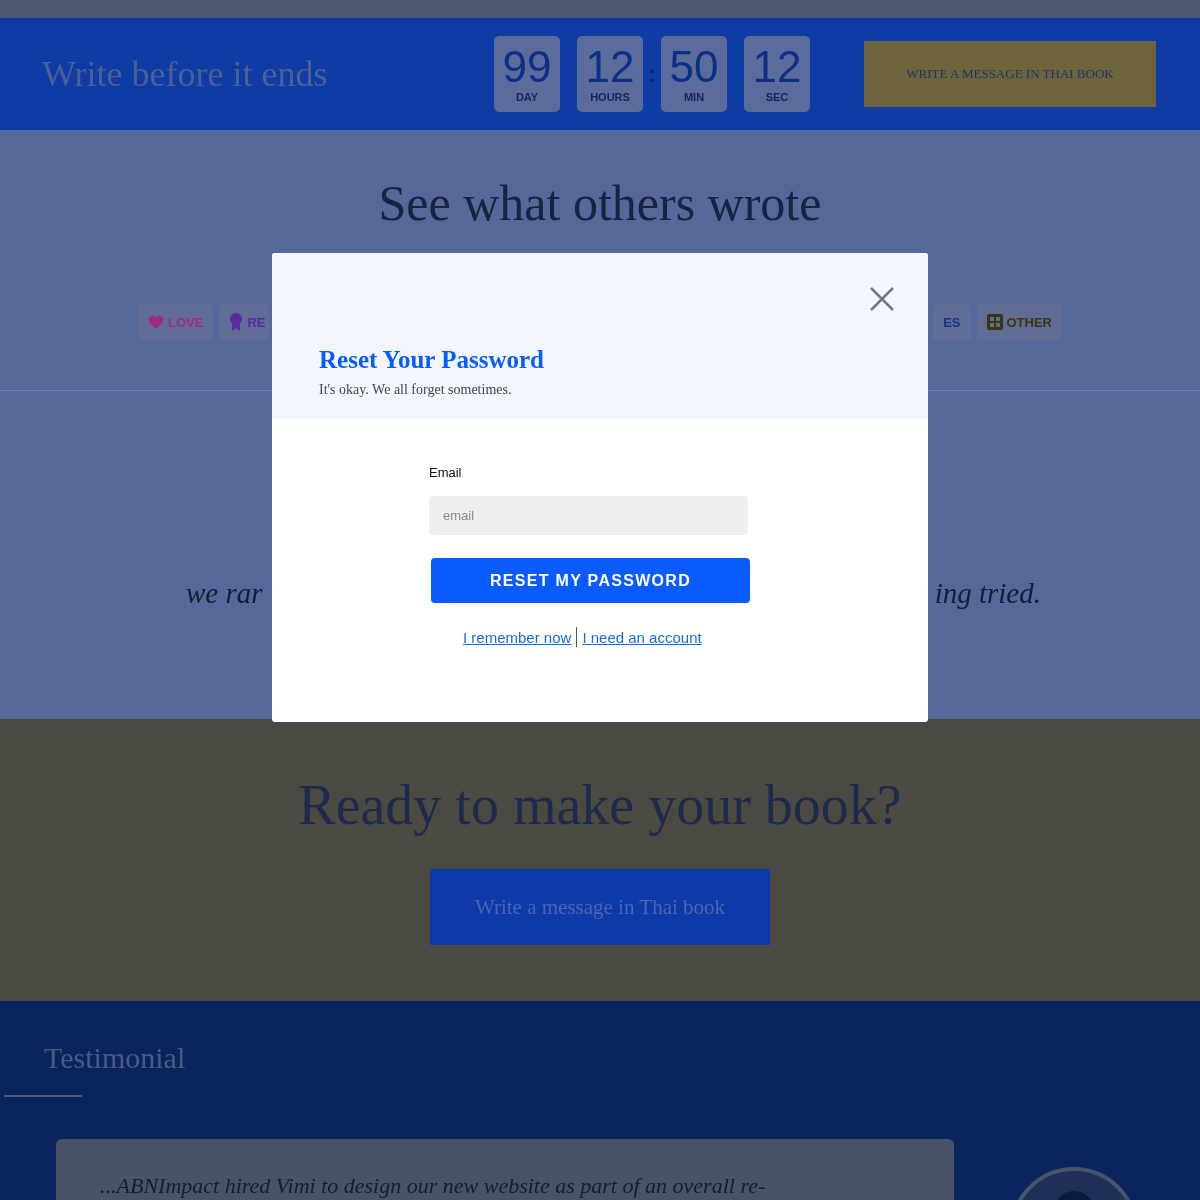  What do you see at coordinates (527, 67) in the screenshot?
I see `countdown-value: 99` at bounding box center [527, 67].